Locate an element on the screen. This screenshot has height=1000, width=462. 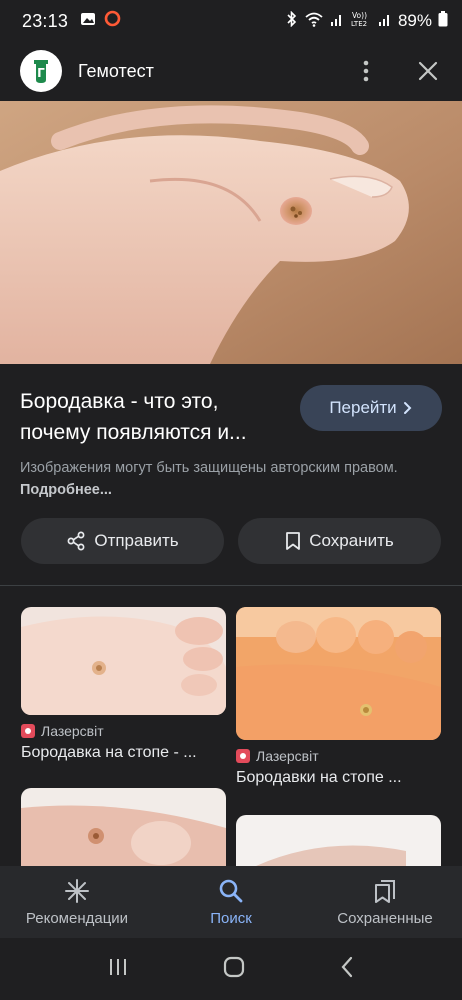
visit-button: Перейти is located at coordinates (371, 408).